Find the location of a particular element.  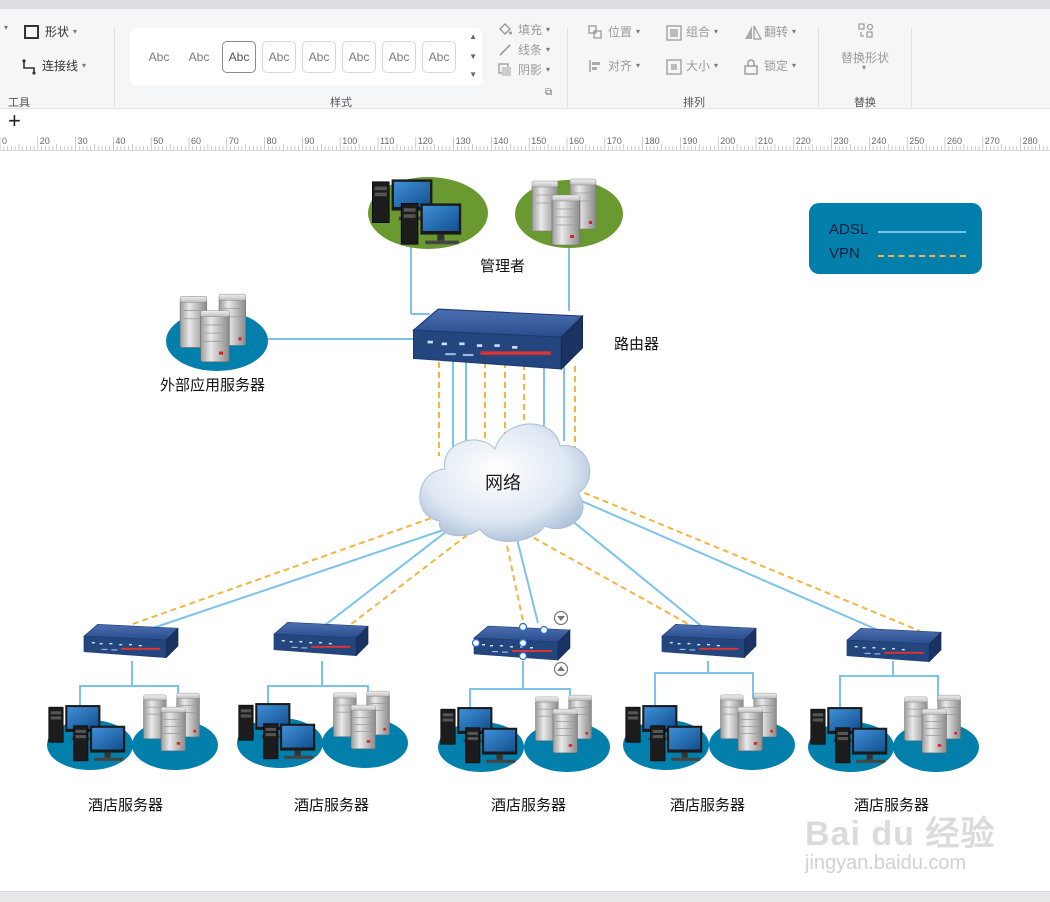

style-dialog-launcher-icon: ⧉ is located at coordinates (548, 92).